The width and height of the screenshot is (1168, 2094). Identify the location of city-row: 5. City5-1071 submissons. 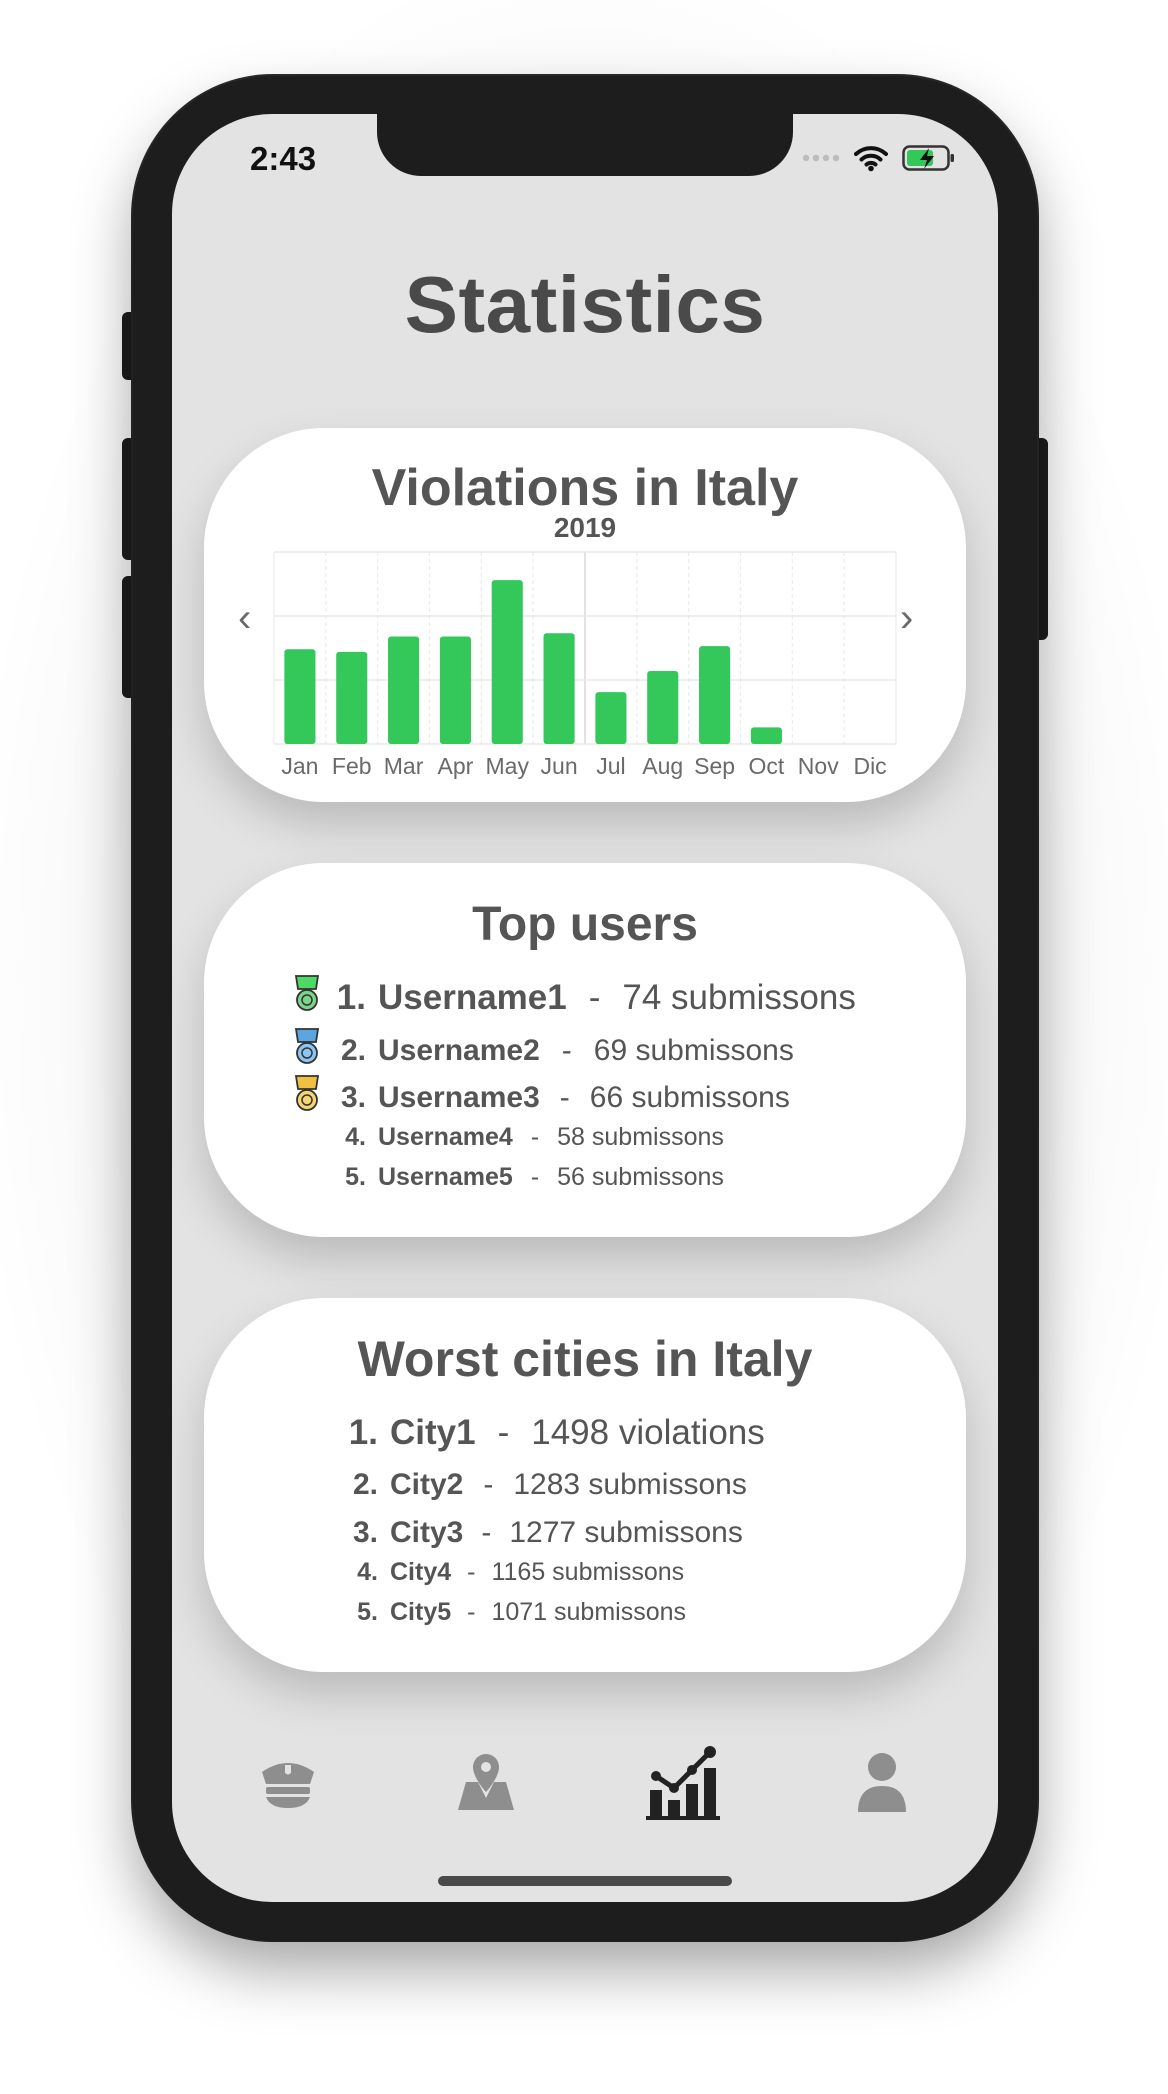
(585, 1612).